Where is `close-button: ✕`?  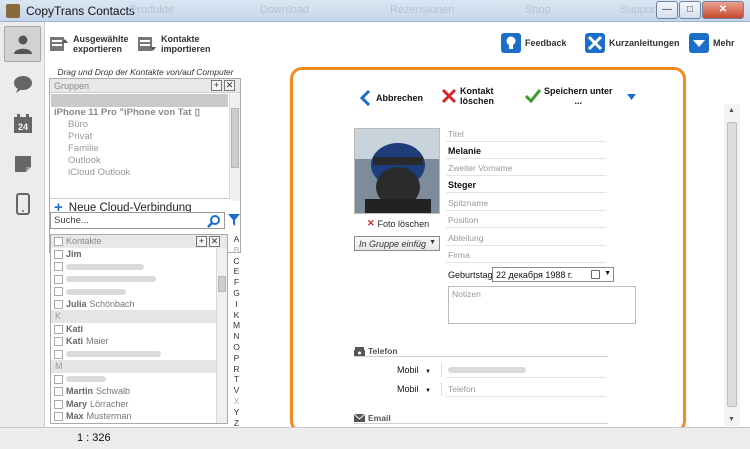
close-button: ✕ is located at coordinates (723, 10).